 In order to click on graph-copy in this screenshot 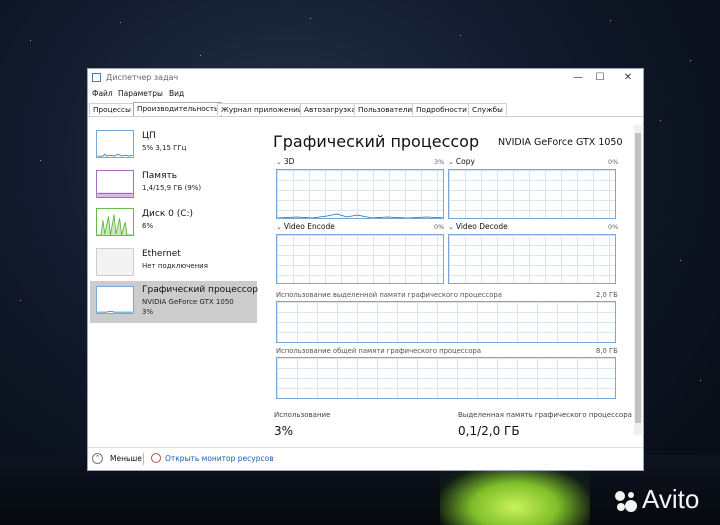, I will do `click(532, 194)`.